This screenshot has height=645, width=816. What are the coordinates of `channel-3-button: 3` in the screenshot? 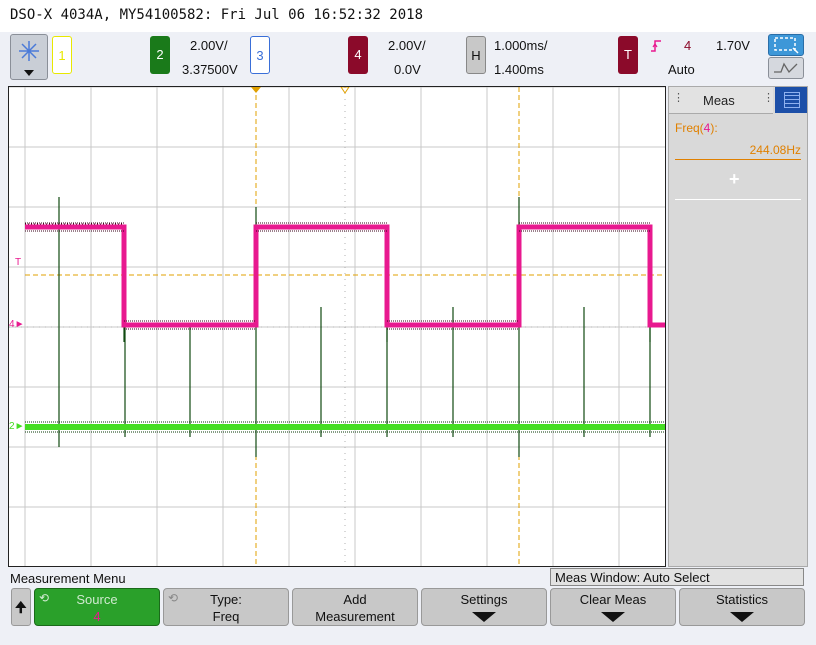 It's located at (260, 55).